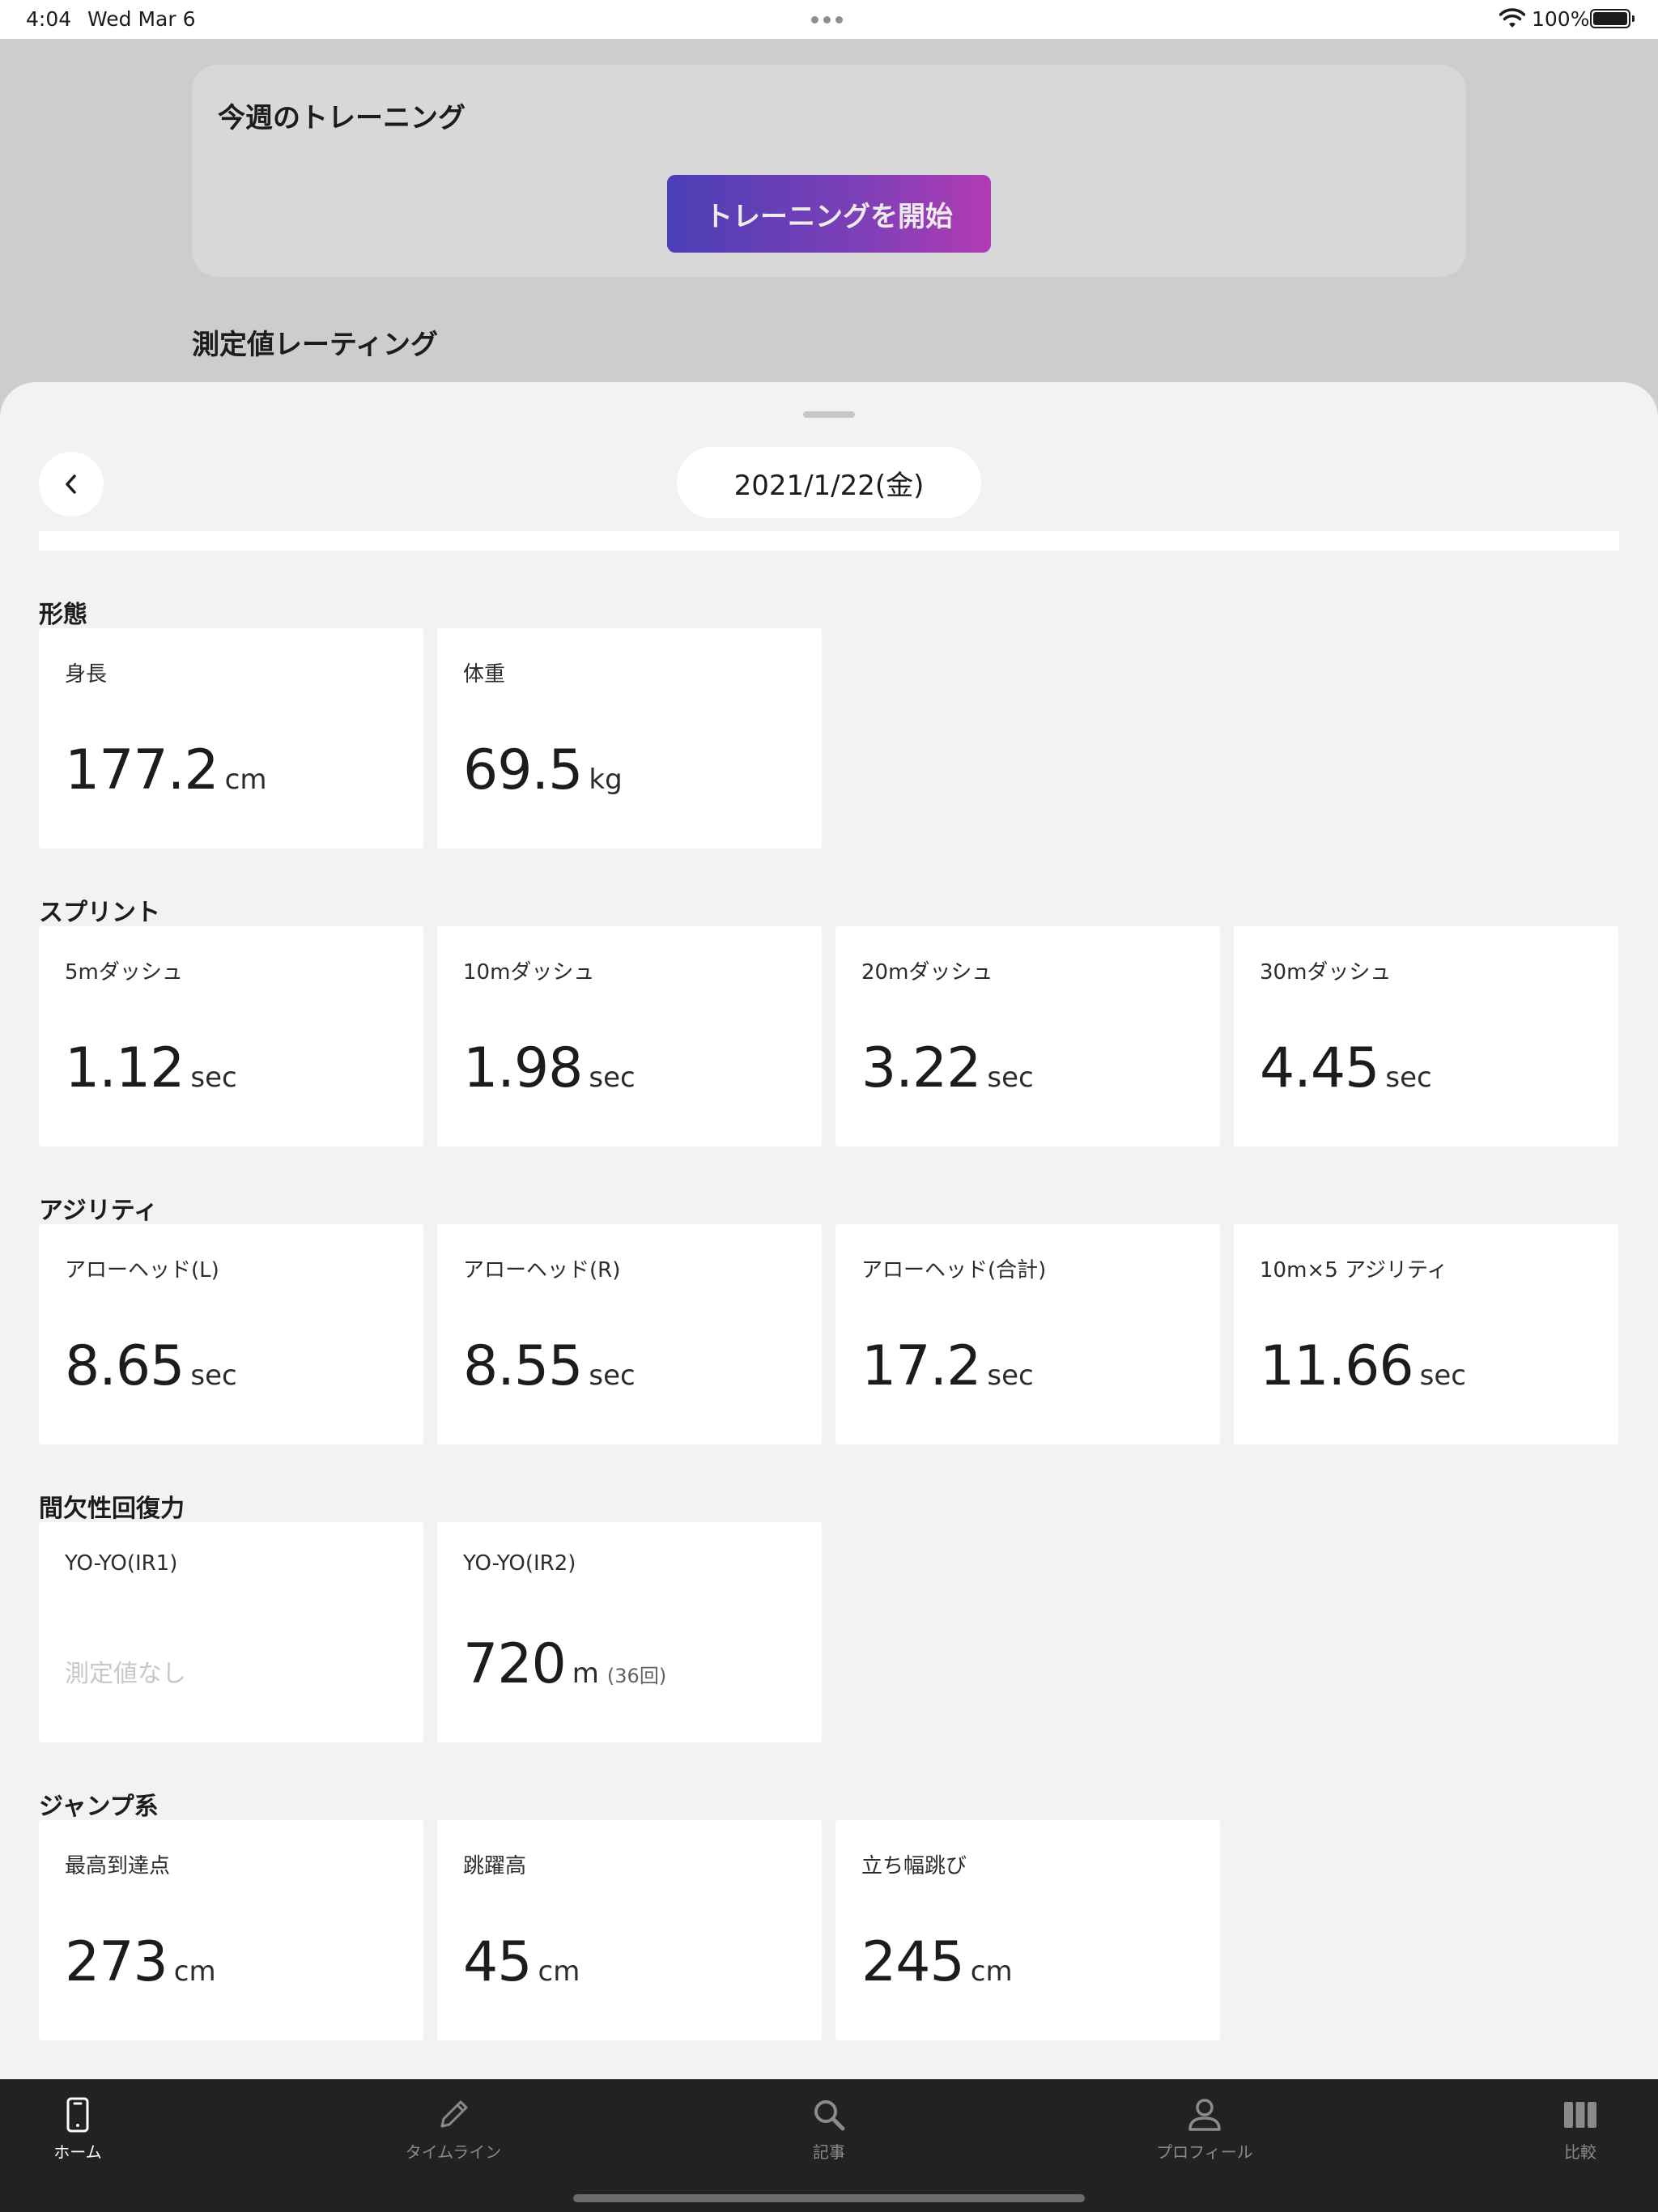 Image resolution: width=1658 pixels, height=2212 pixels. I want to click on section-title-morphology: 形態, so click(63, 615).